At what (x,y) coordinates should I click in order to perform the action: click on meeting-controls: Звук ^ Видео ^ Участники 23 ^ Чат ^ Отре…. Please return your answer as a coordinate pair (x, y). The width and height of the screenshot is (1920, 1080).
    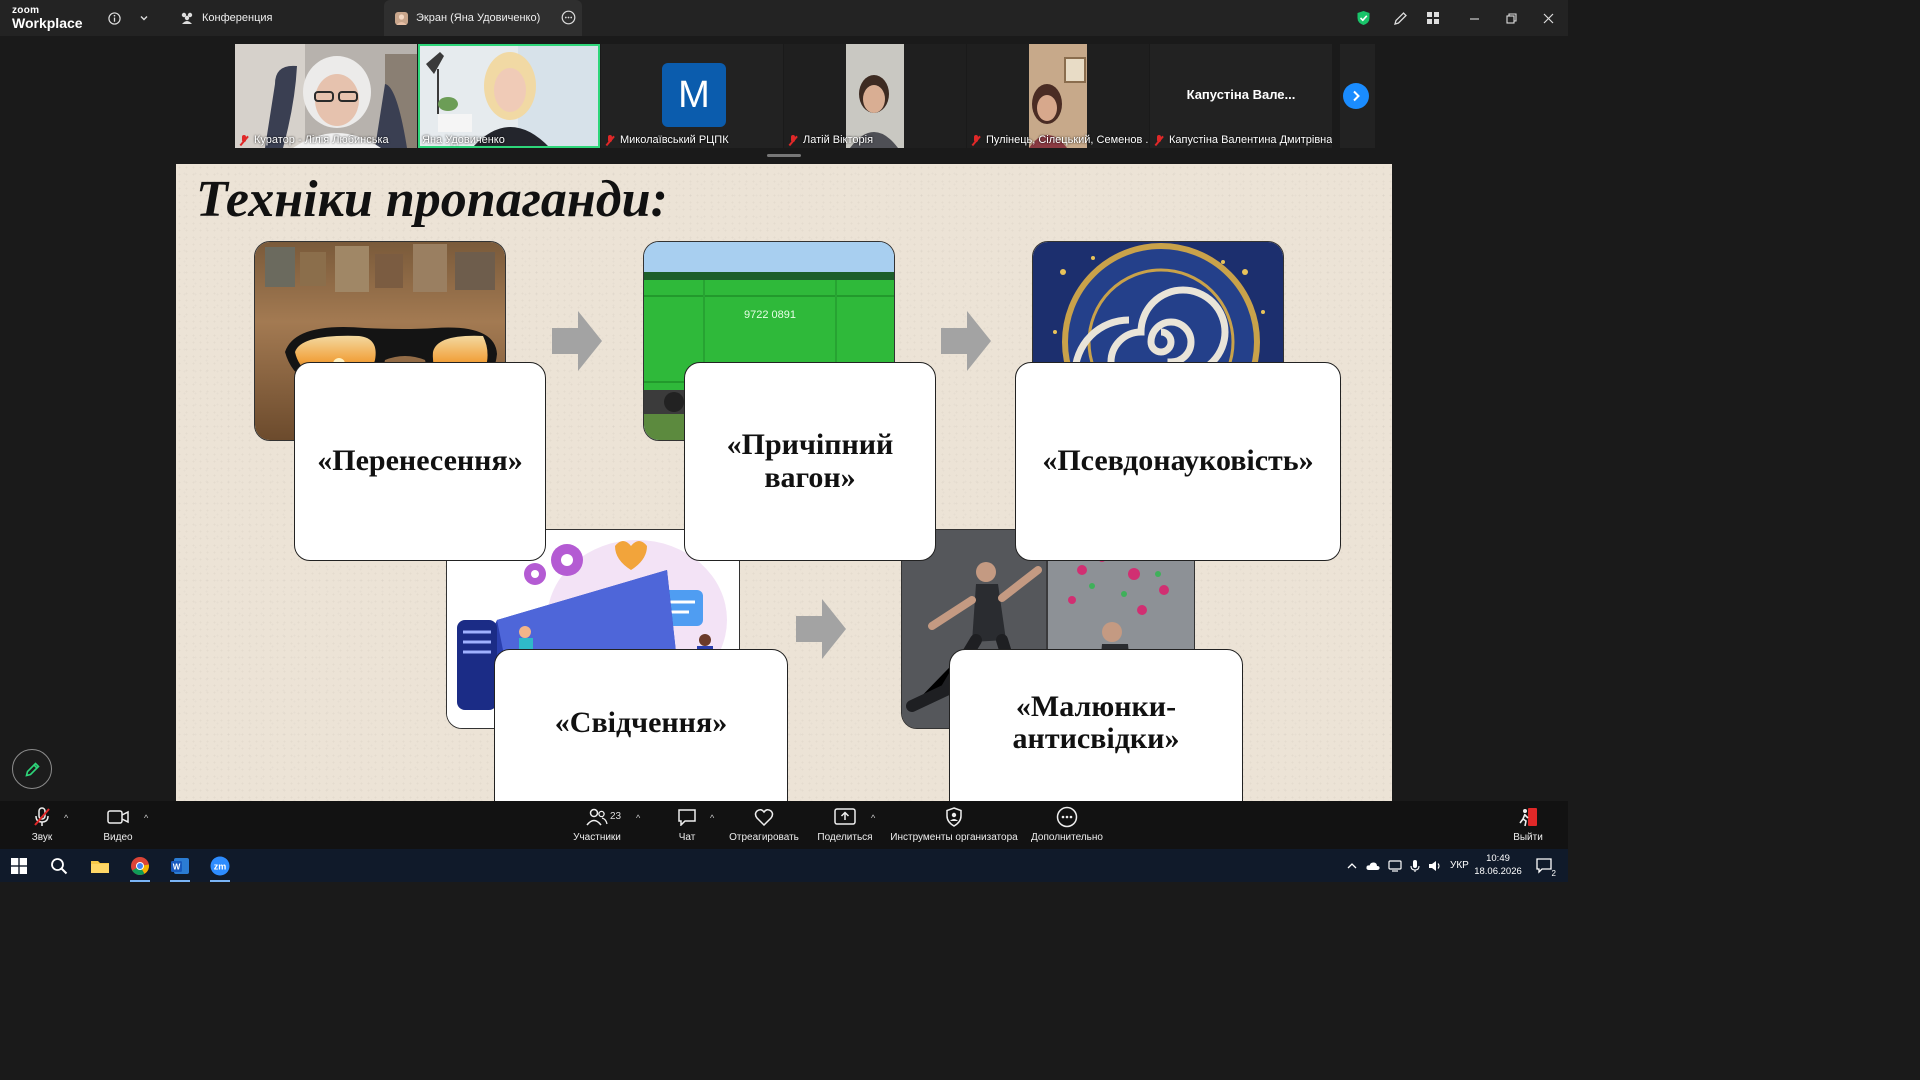
    Looking at the image, I should click on (784, 825).